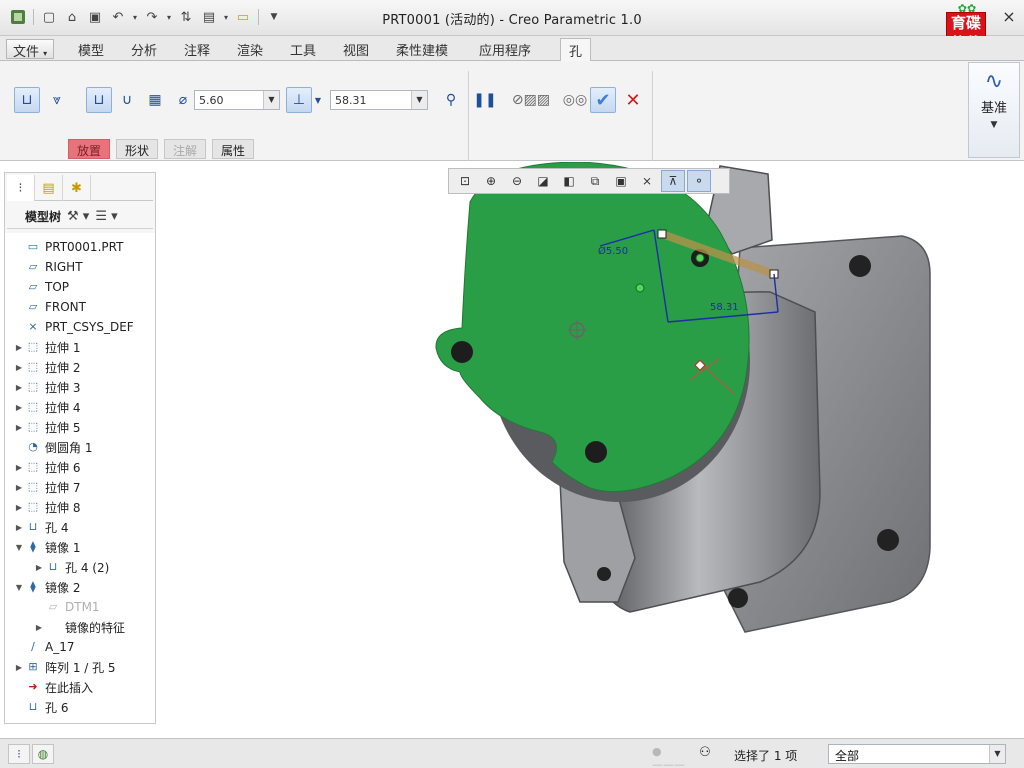 This screenshot has height=768, width=1024. I want to click on folder-browser-tab-icon: ▤, so click(49, 188).